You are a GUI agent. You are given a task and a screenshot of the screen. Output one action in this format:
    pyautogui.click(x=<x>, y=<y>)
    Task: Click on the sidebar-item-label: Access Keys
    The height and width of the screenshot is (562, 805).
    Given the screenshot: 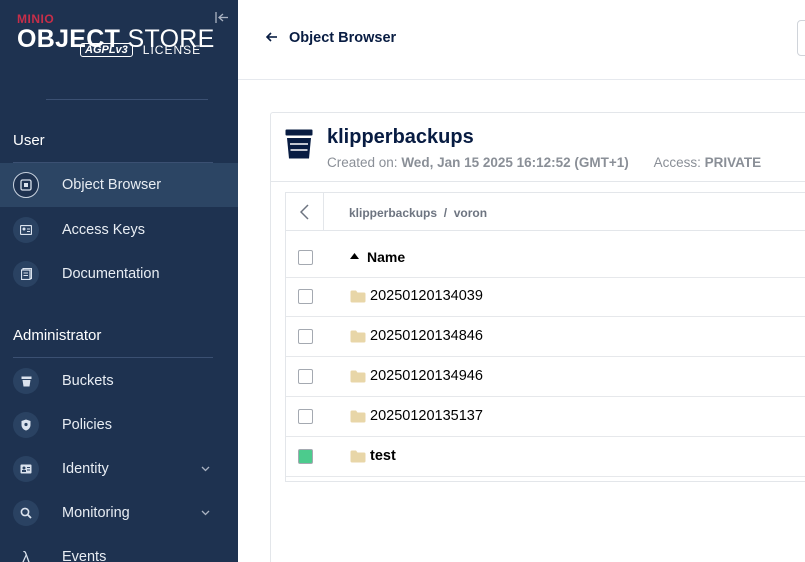 What is the action you would take?
    pyautogui.click(x=103, y=230)
    